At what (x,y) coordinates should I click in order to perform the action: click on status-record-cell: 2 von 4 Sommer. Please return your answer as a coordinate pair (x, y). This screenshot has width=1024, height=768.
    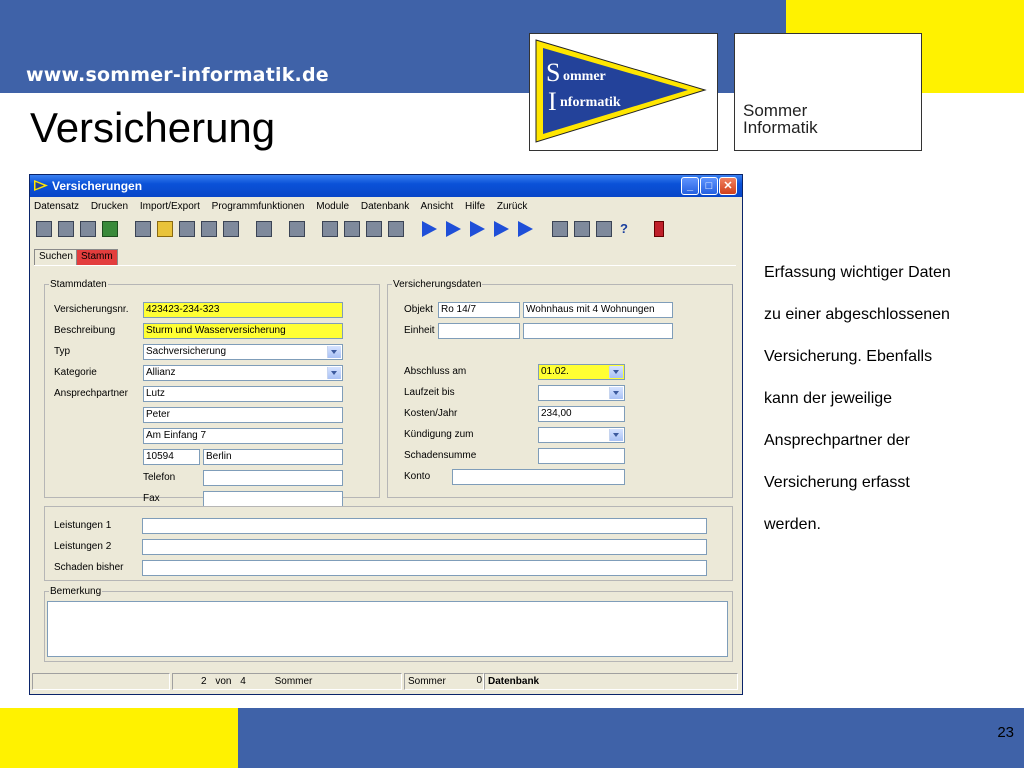
    Looking at the image, I should click on (287, 681).